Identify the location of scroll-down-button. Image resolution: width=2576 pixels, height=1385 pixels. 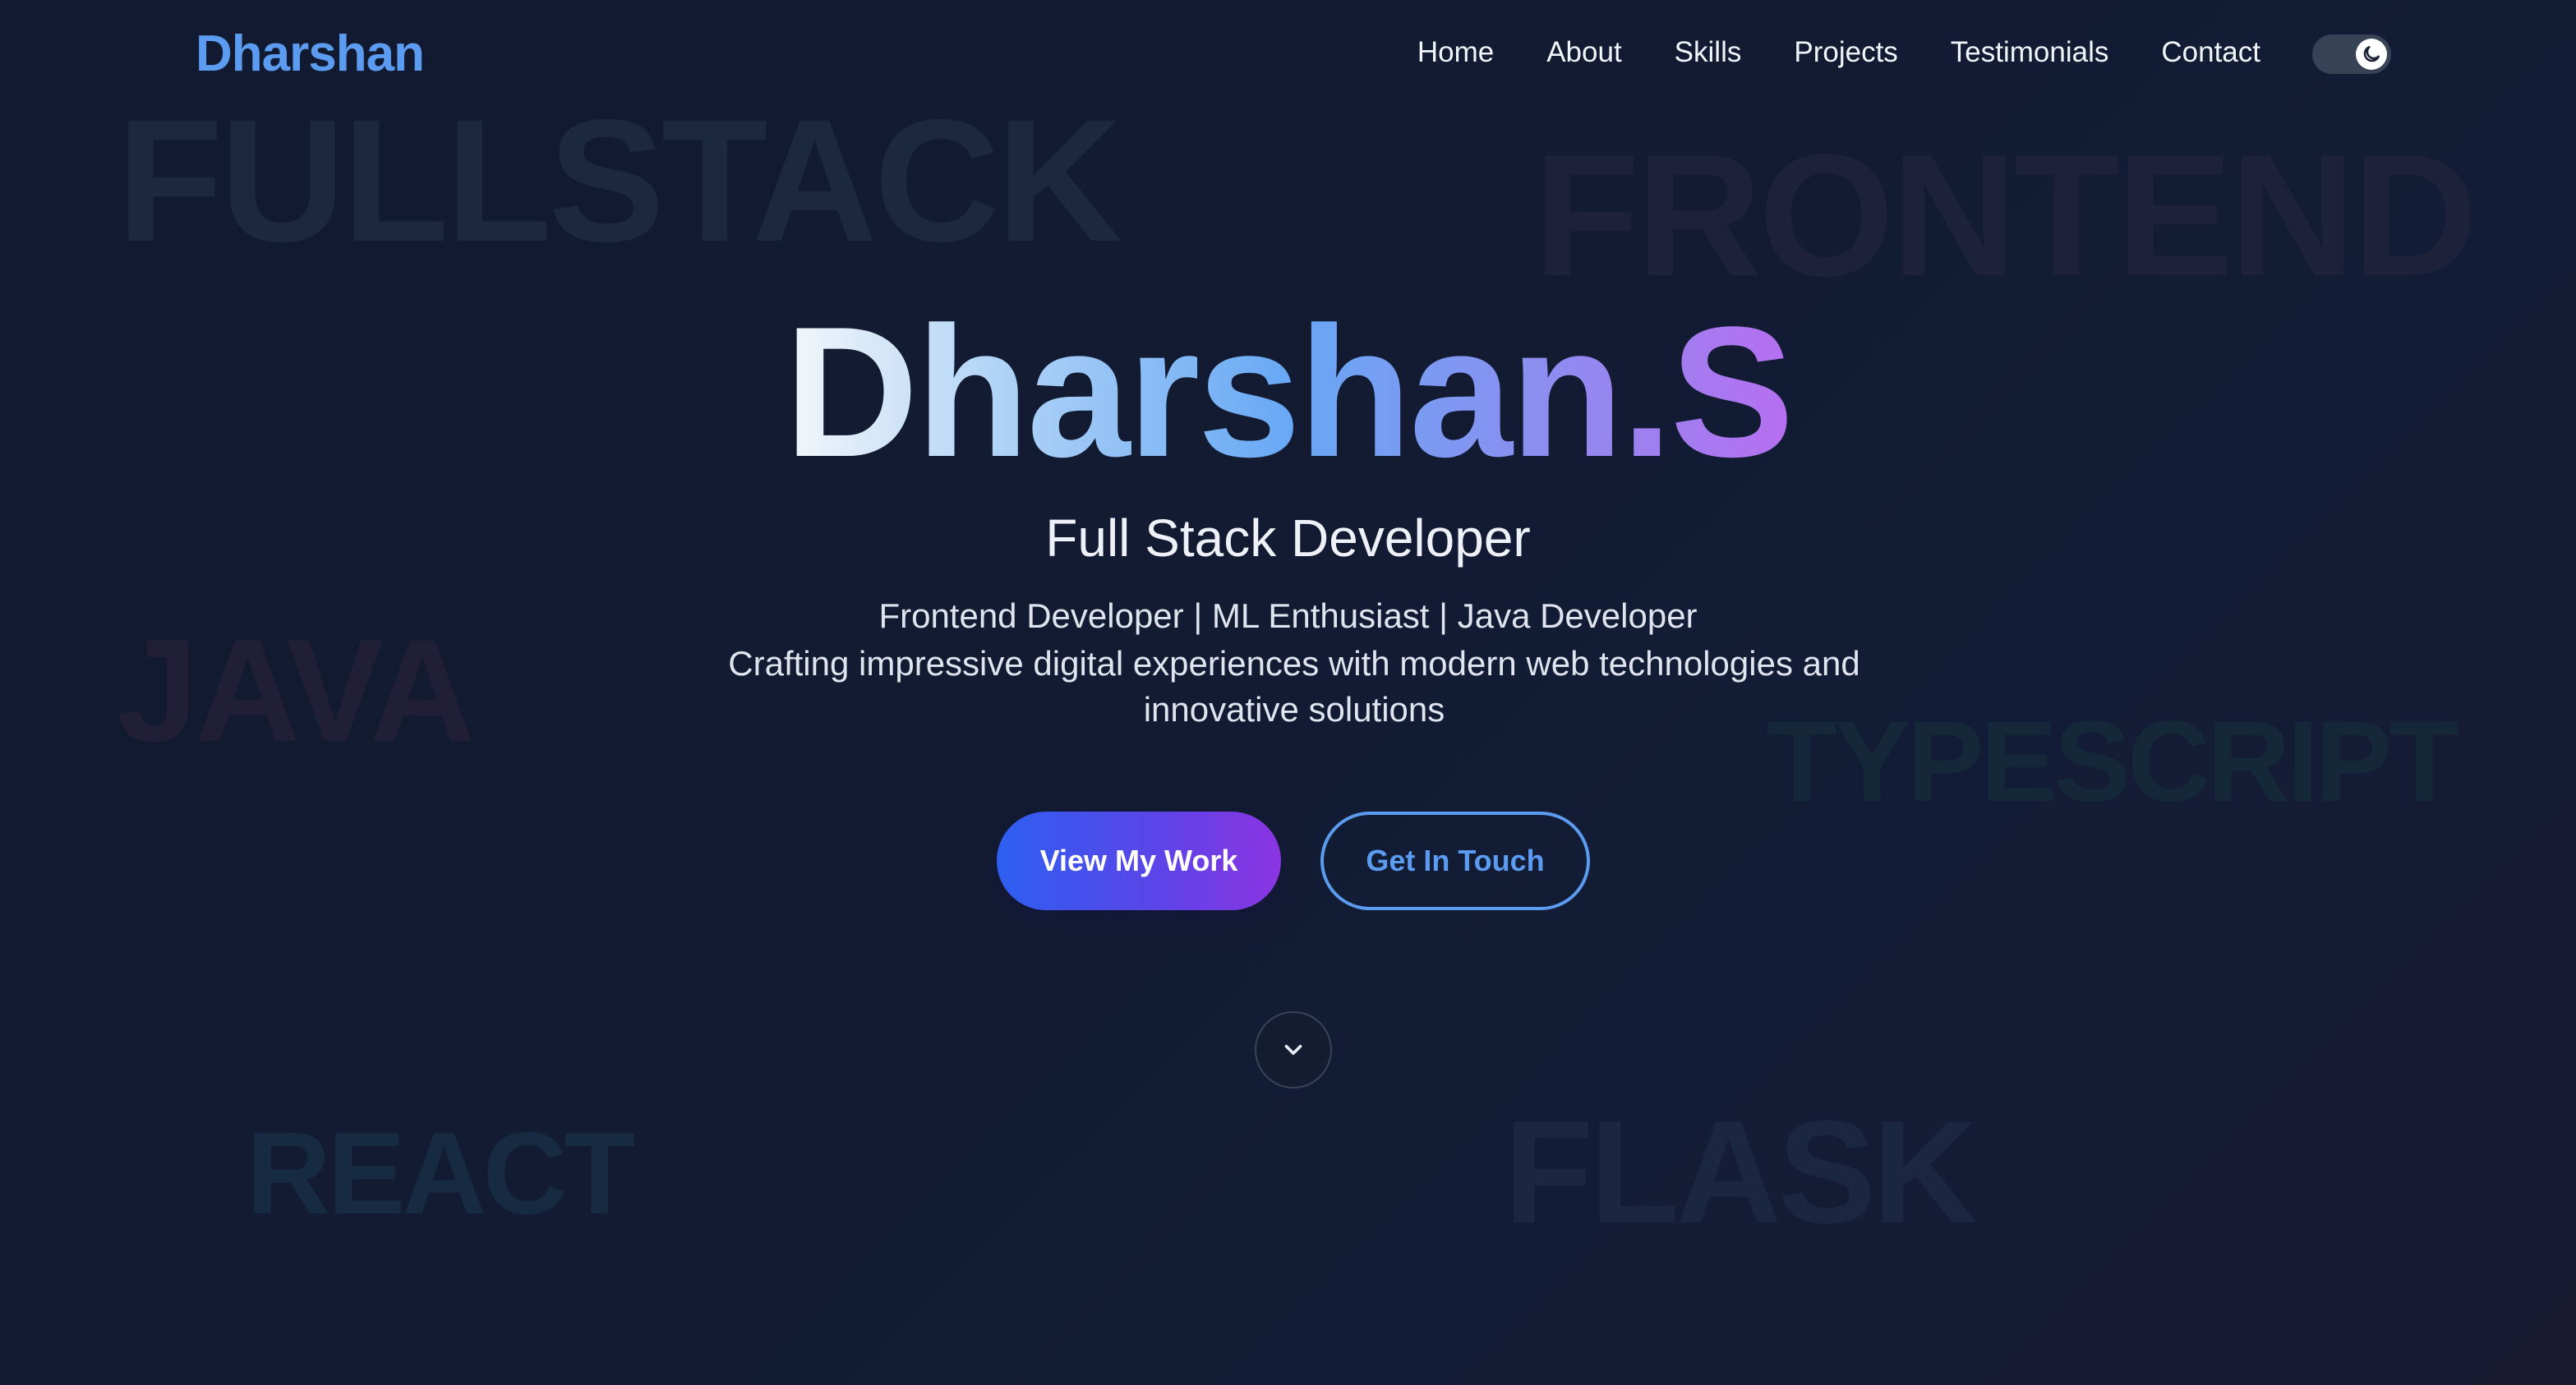
(1293, 1049).